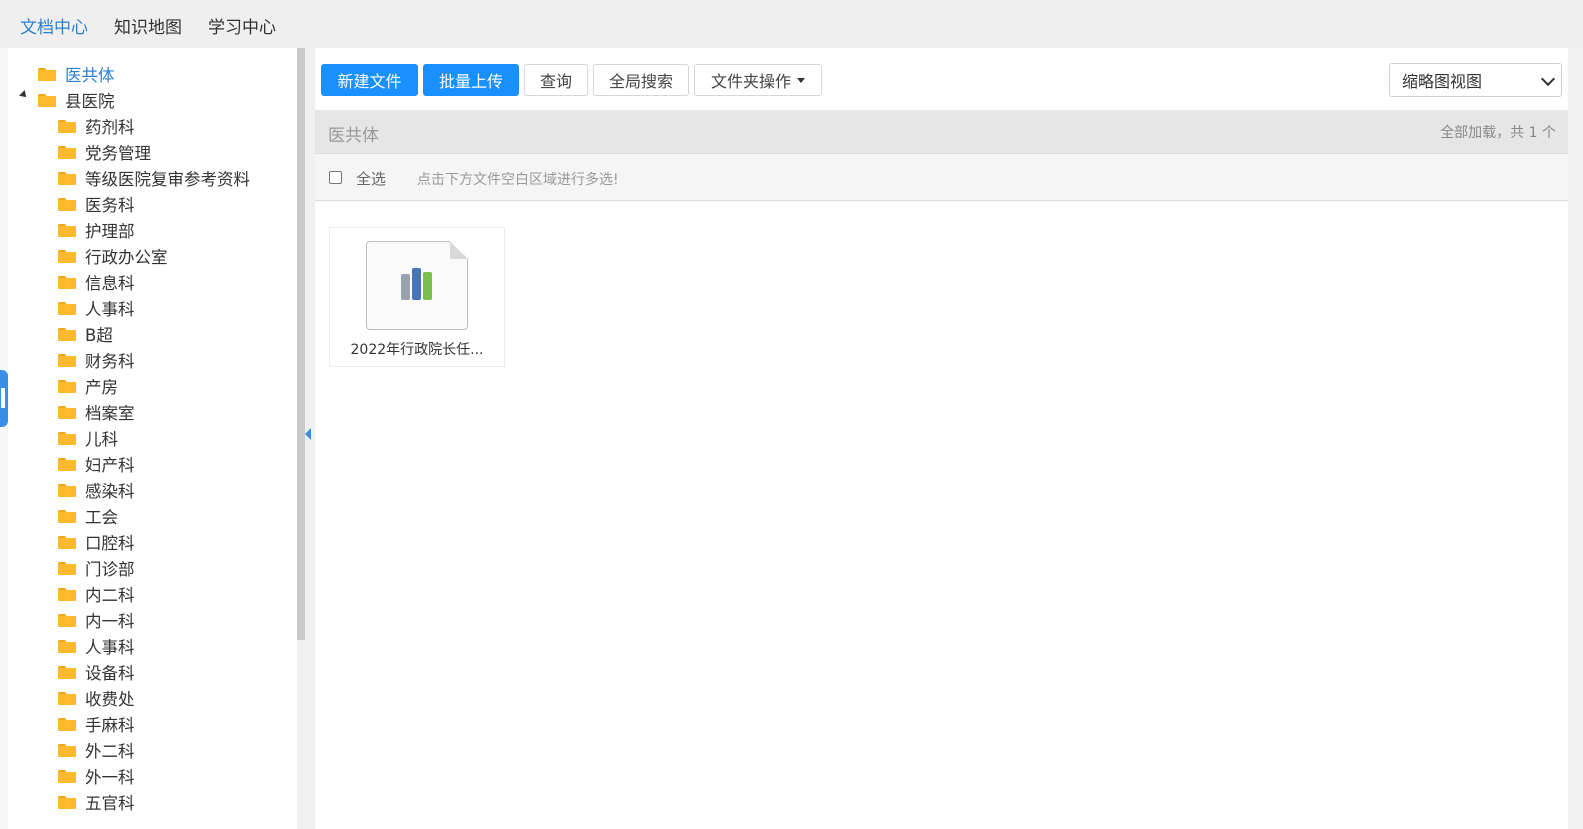 This screenshot has height=829, width=1583. I want to click on tree-node-child: 行政办公室, so click(113, 256).